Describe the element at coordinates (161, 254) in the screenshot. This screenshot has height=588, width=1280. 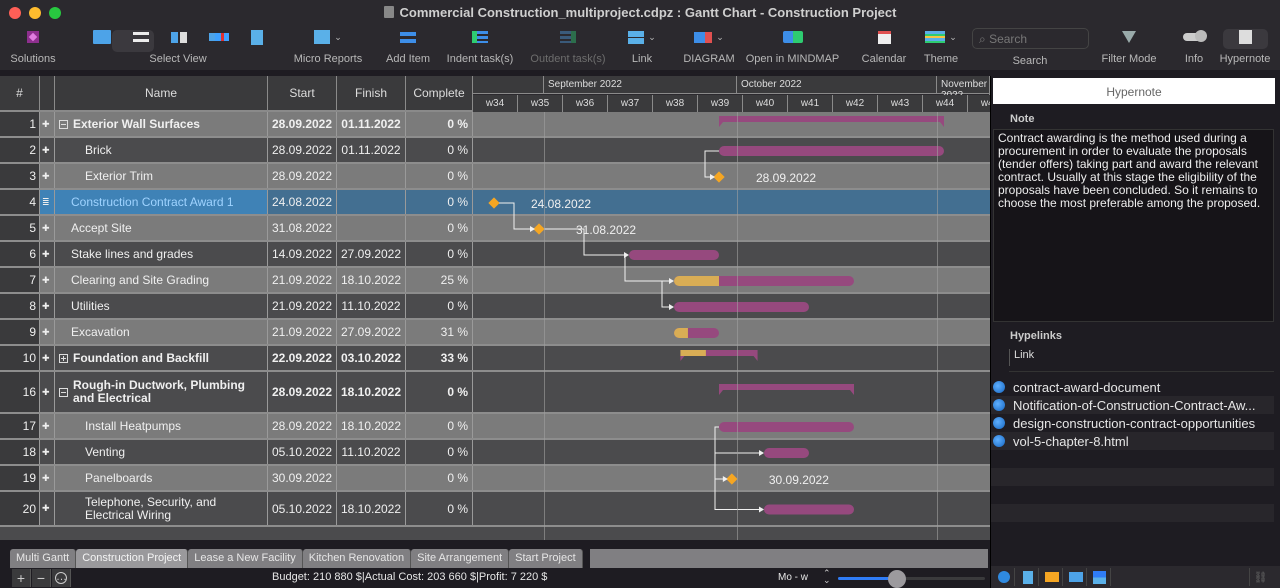
I see `task-name: Stake lines and grades` at that location.